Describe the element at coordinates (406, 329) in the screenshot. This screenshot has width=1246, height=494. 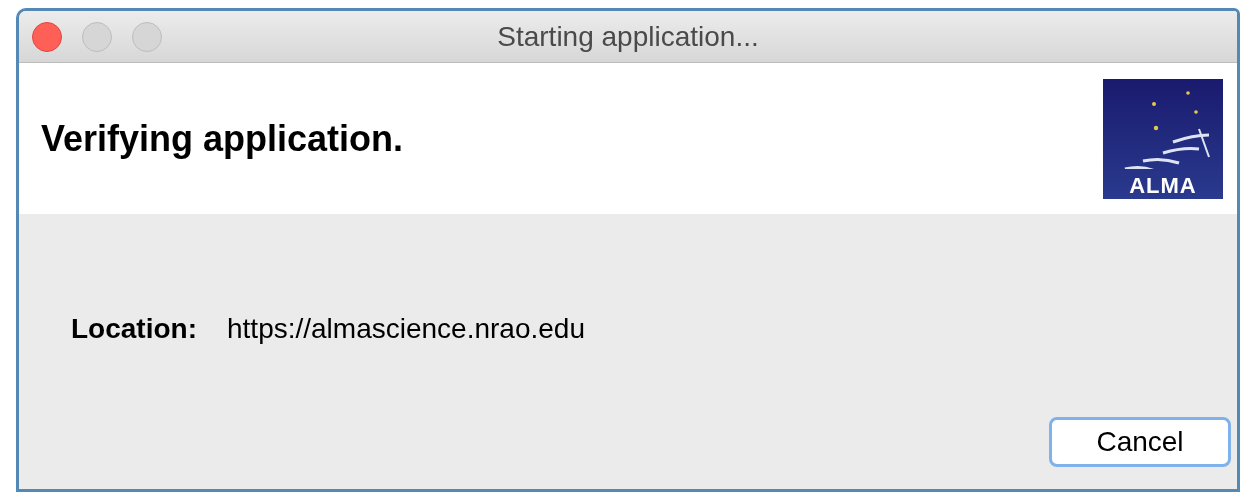
I see `location-value: https://almascience.nrao.edu` at that location.